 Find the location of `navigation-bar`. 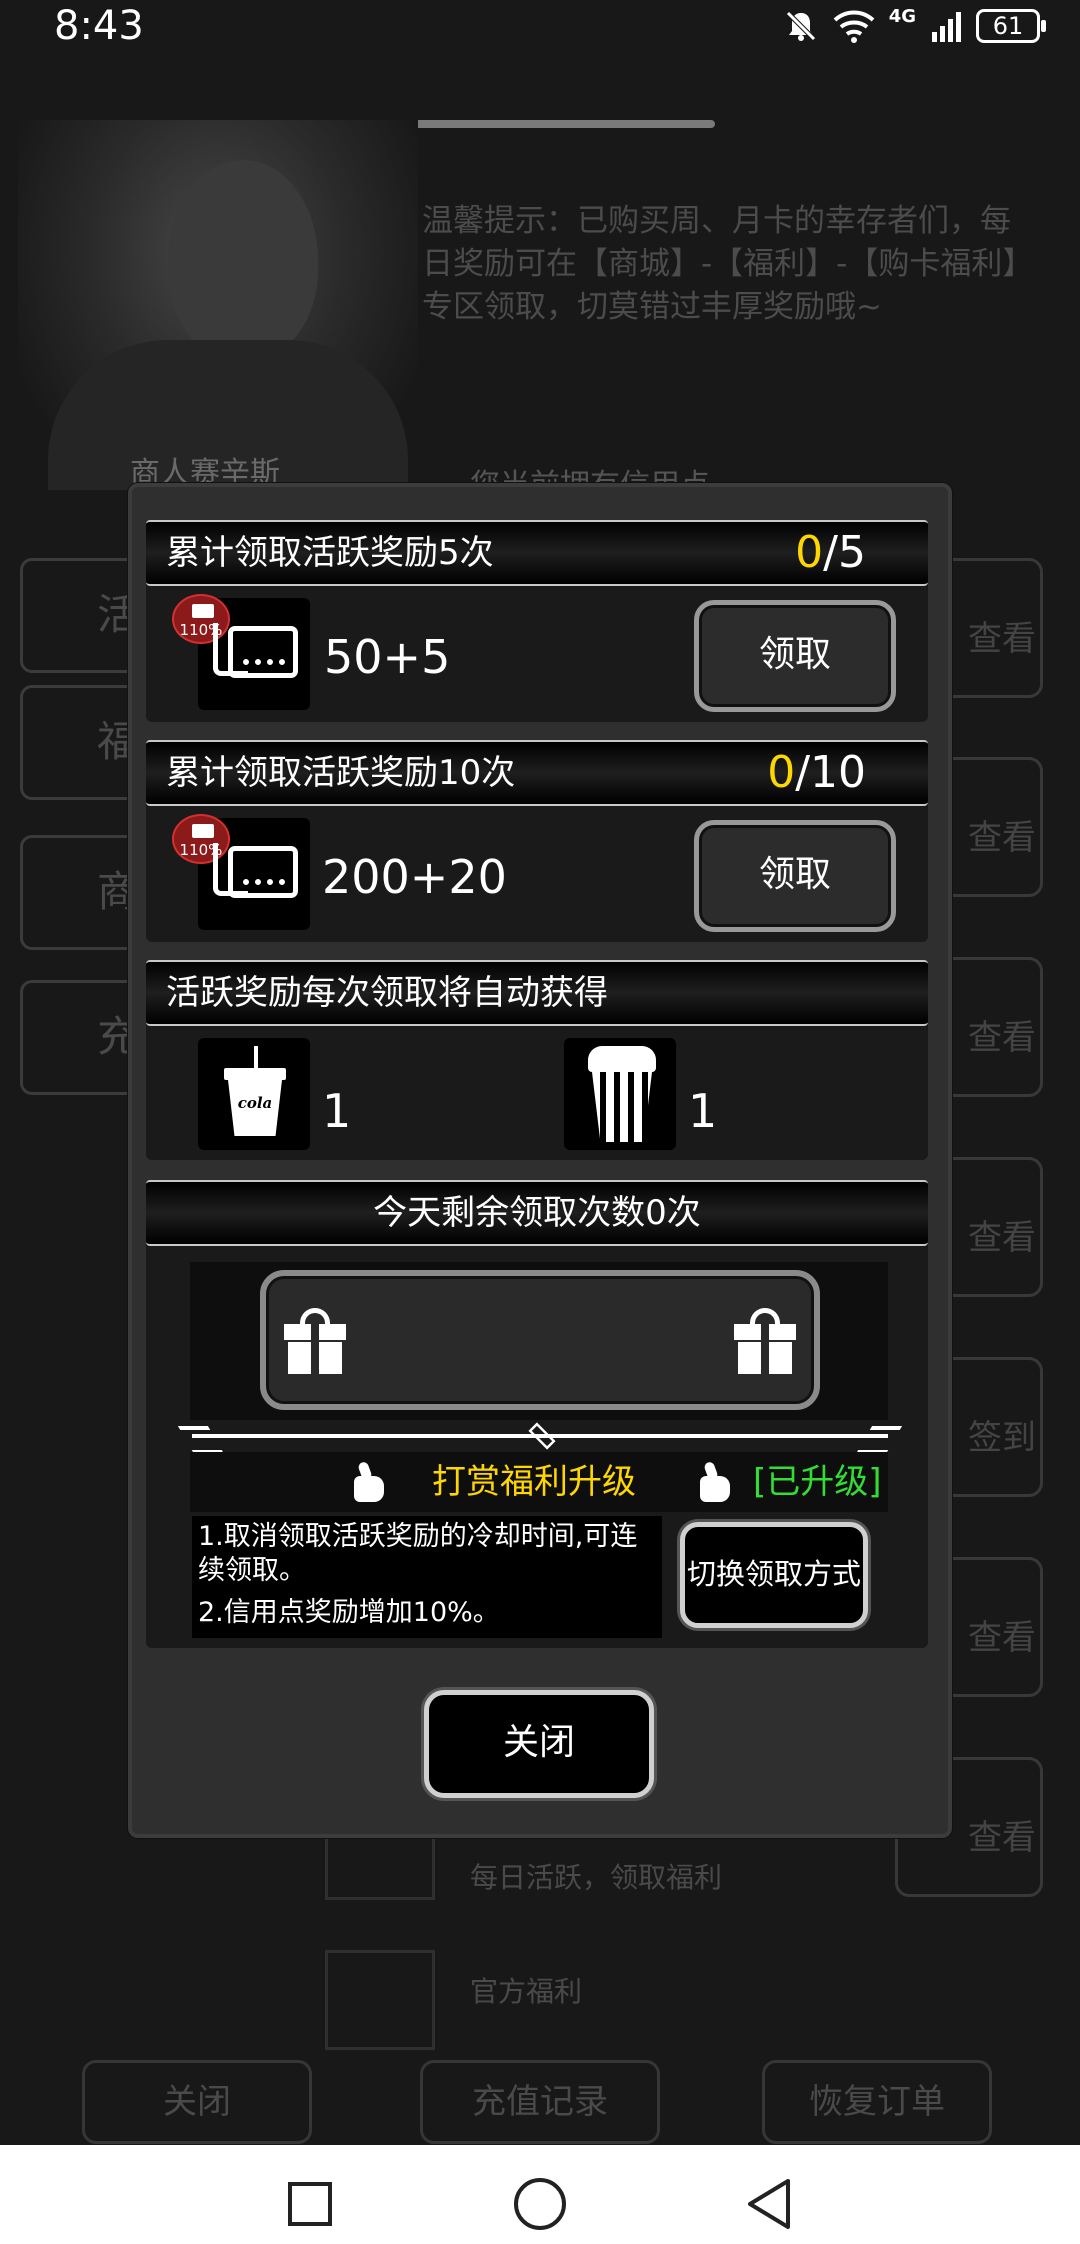

navigation-bar is located at coordinates (540, 2194).